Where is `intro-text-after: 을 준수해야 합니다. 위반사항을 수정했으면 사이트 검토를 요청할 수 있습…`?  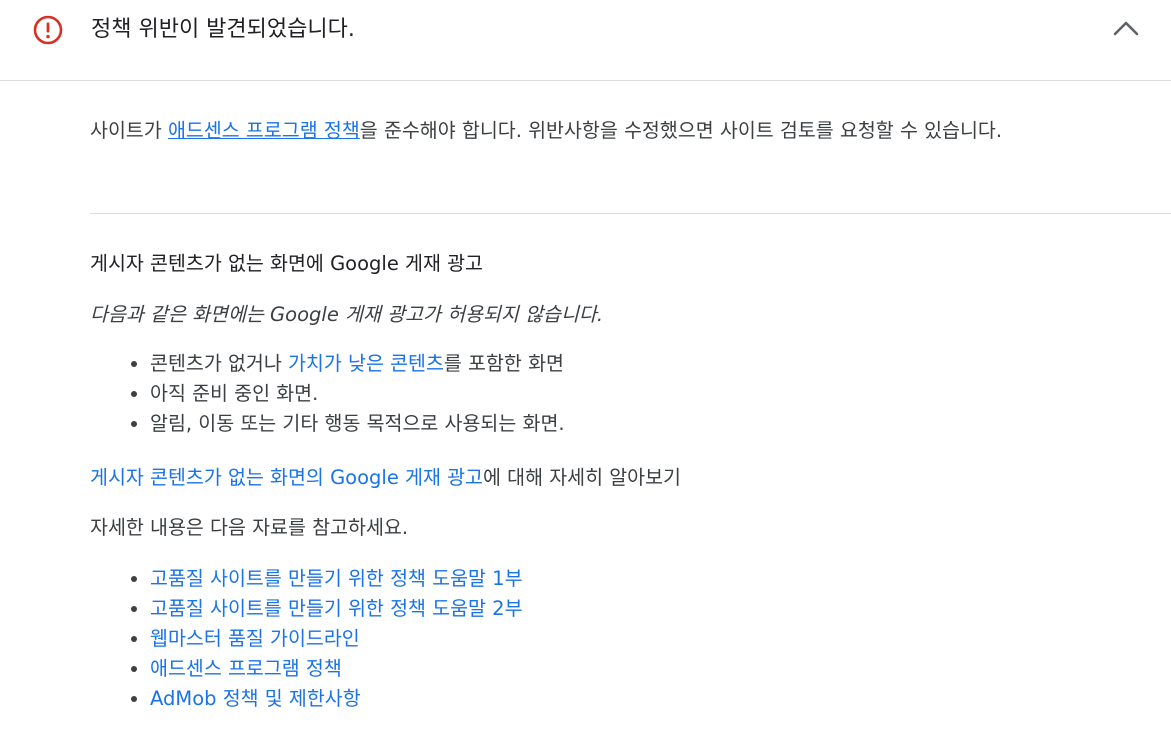 intro-text-after: 을 준수해야 합니다. 위반사항을 수정했으면 사이트 검토를 요청할 수 있습… is located at coordinates (681, 130).